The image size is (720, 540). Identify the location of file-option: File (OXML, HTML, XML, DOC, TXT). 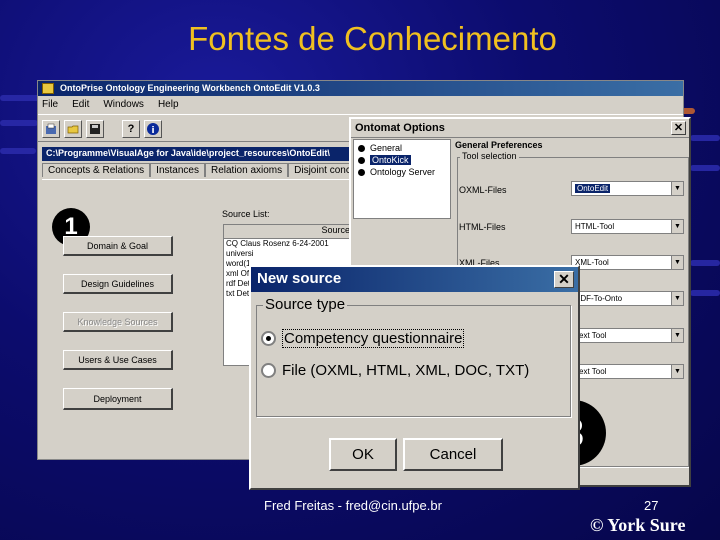
(395, 370).